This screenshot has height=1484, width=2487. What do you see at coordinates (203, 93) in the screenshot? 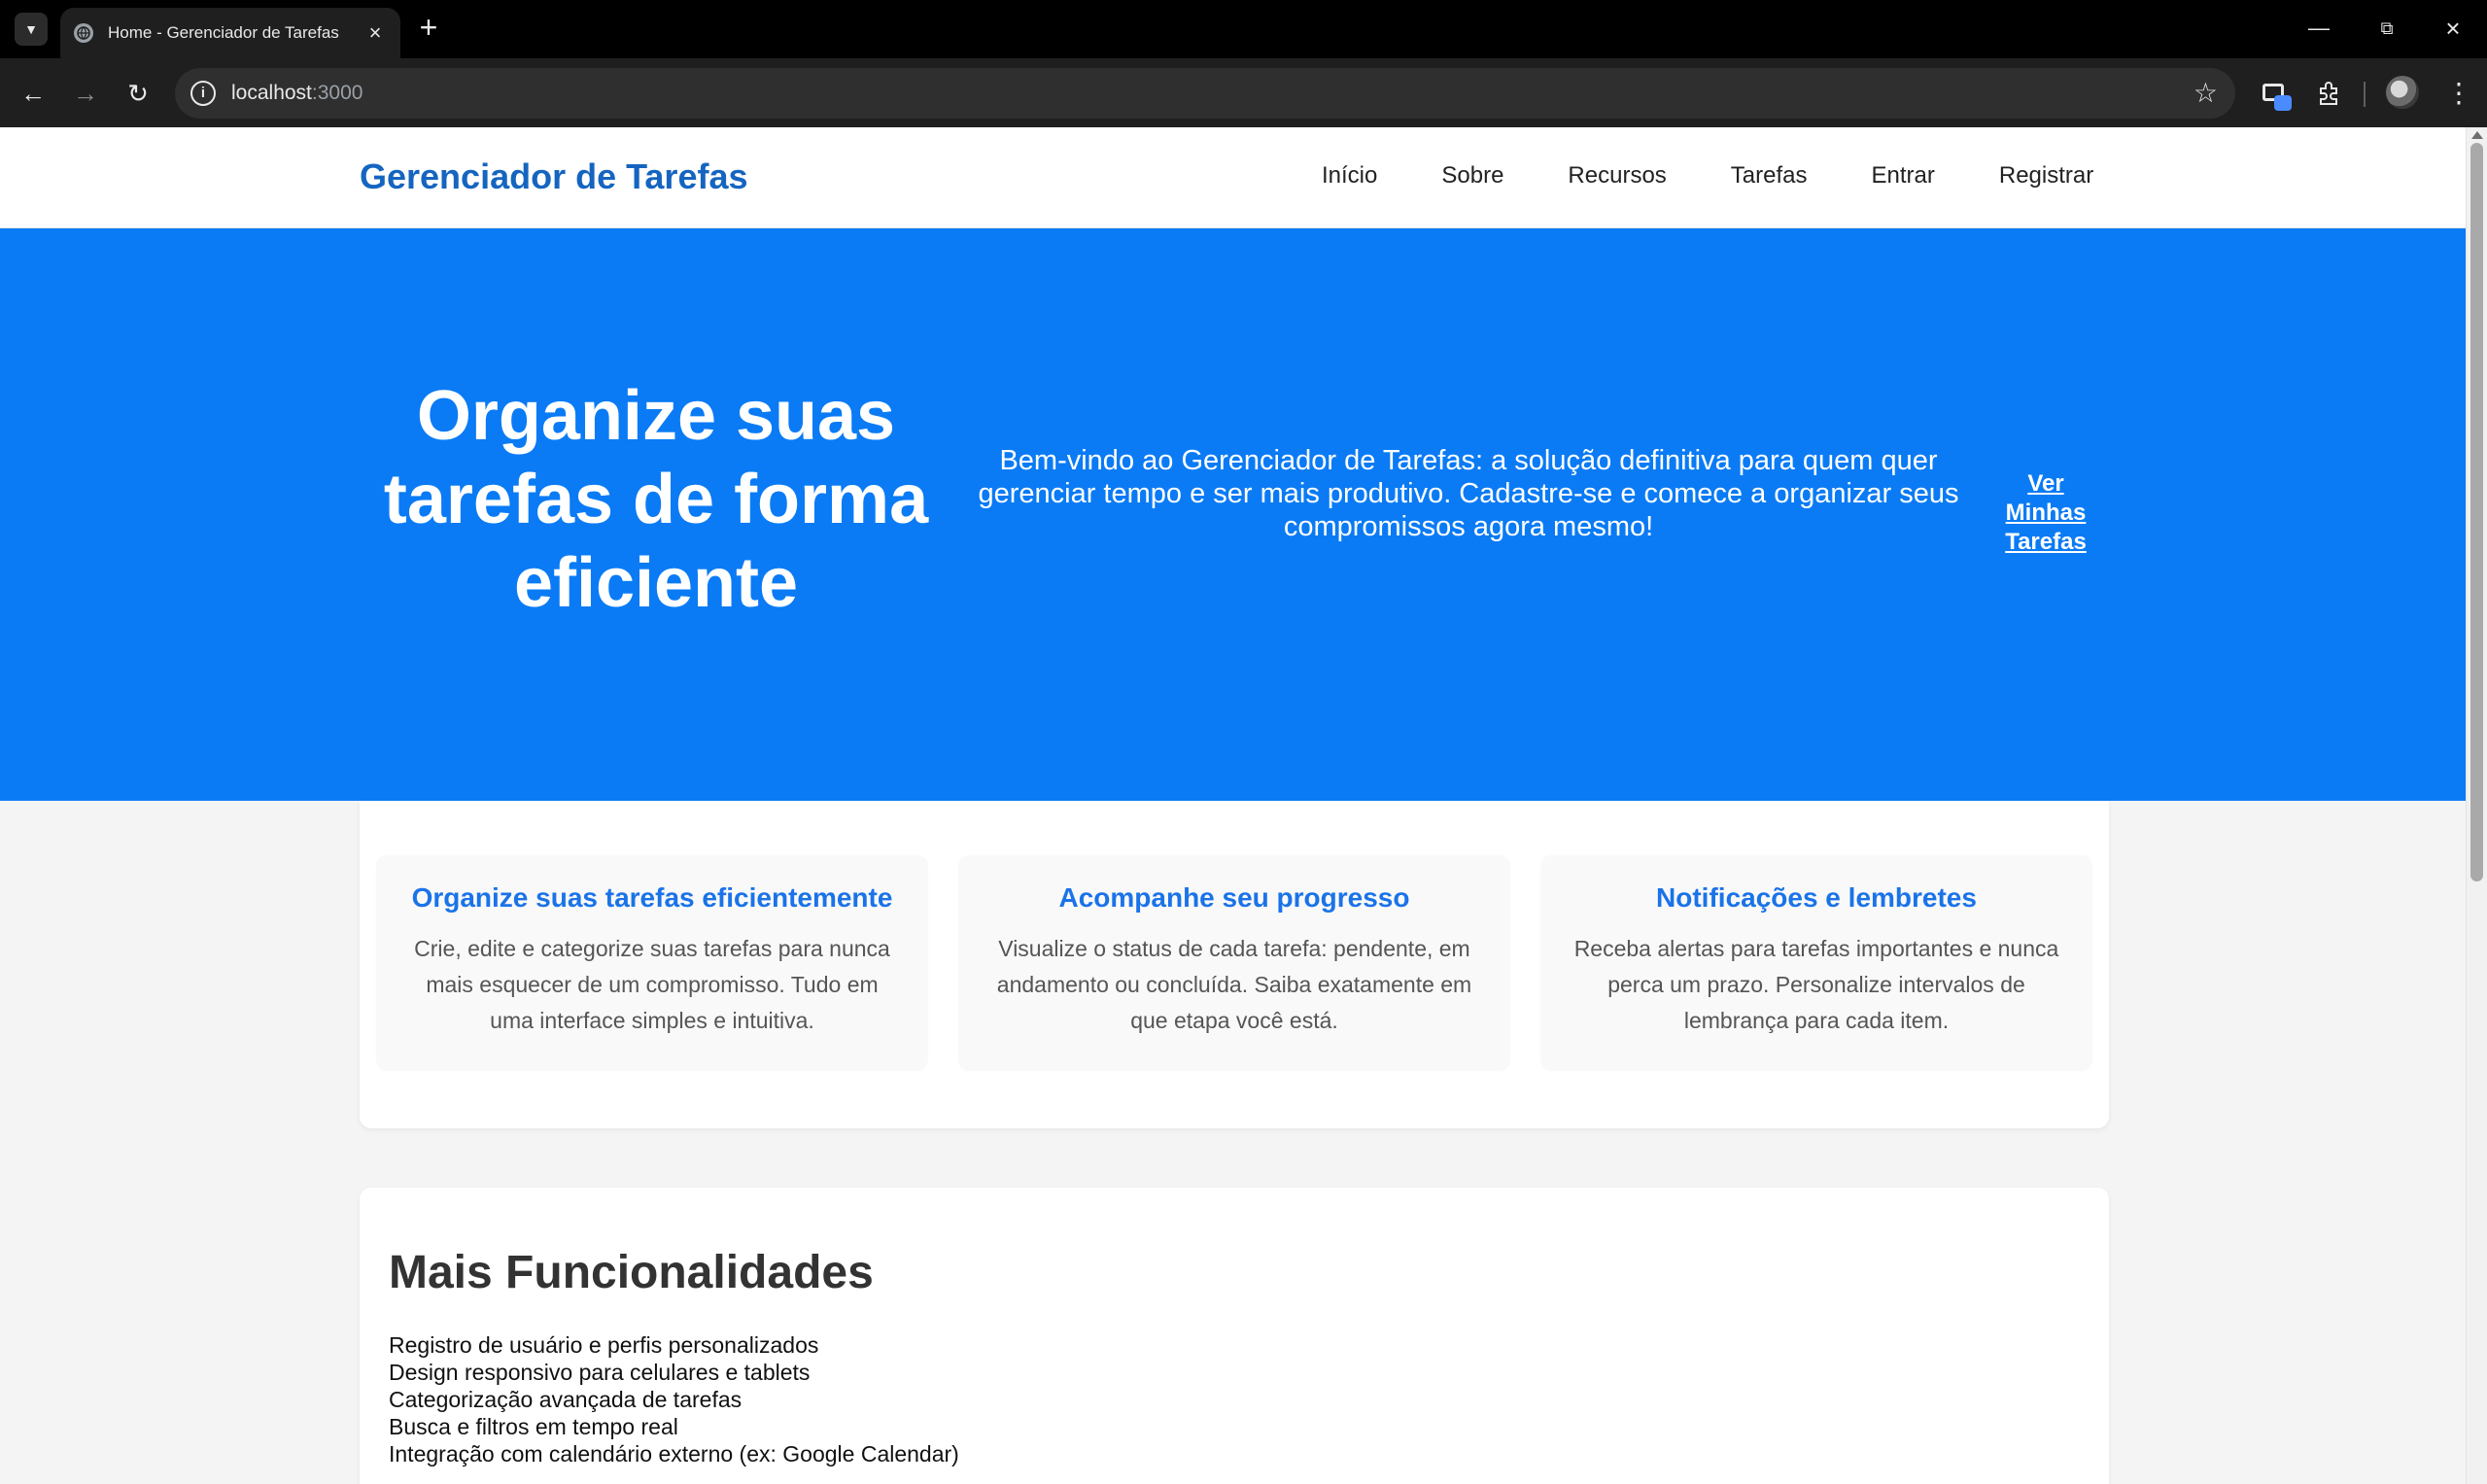
I see `site-info-icon: i` at bounding box center [203, 93].